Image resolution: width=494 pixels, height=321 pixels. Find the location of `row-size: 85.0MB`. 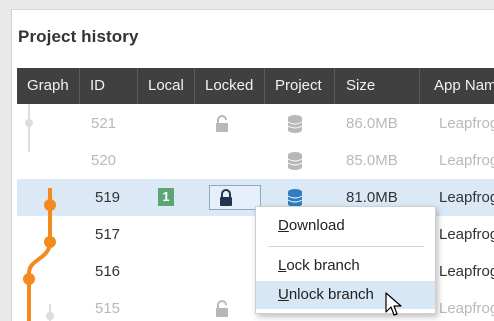

row-size: 85.0MB is located at coordinates (372, 160).